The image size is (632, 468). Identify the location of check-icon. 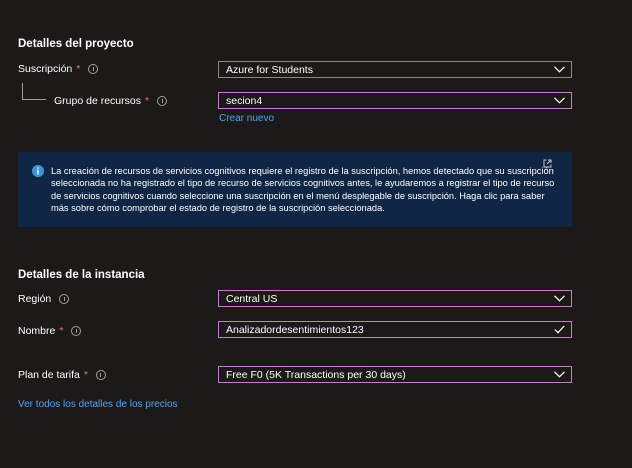
(559, 329).